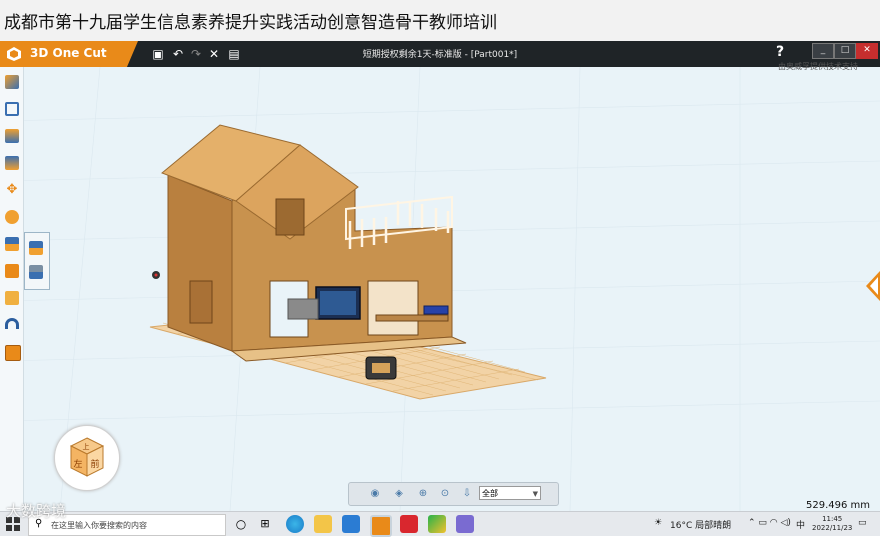 The image size is (880, 537). What do you see at coordinates (832, 528) in the screenshot?
I see `clock-date: 2022/11/23` at bounding box center [832, 528].